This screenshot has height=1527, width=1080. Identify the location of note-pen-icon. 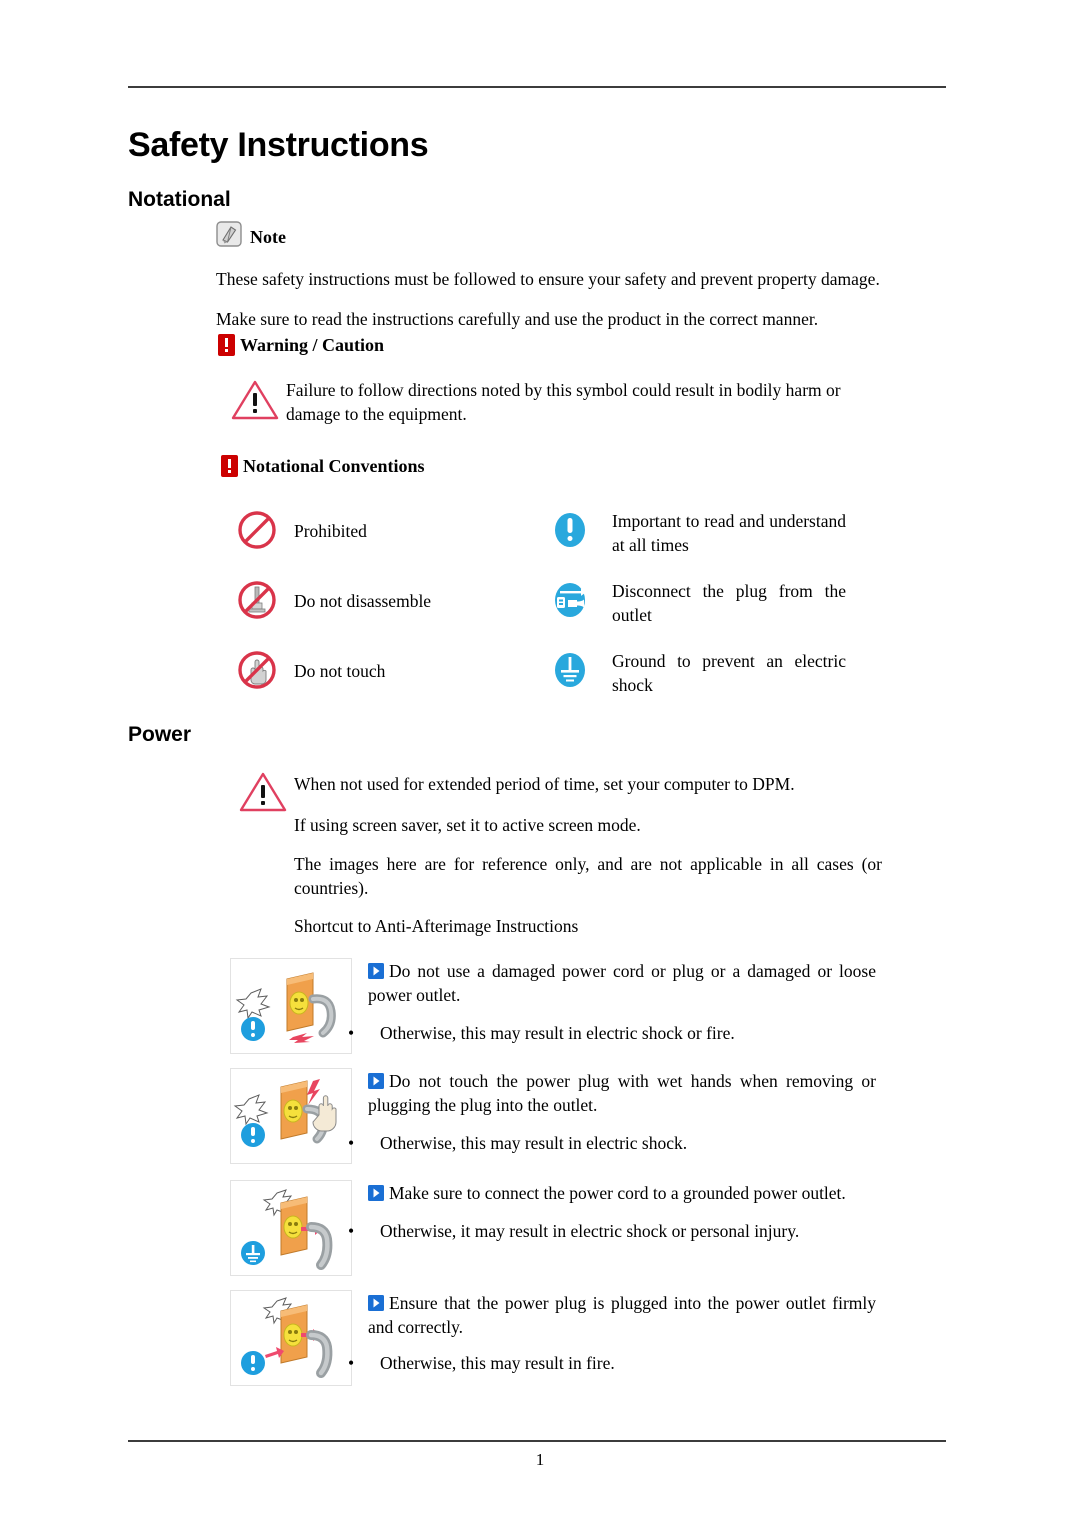
(229, 234).